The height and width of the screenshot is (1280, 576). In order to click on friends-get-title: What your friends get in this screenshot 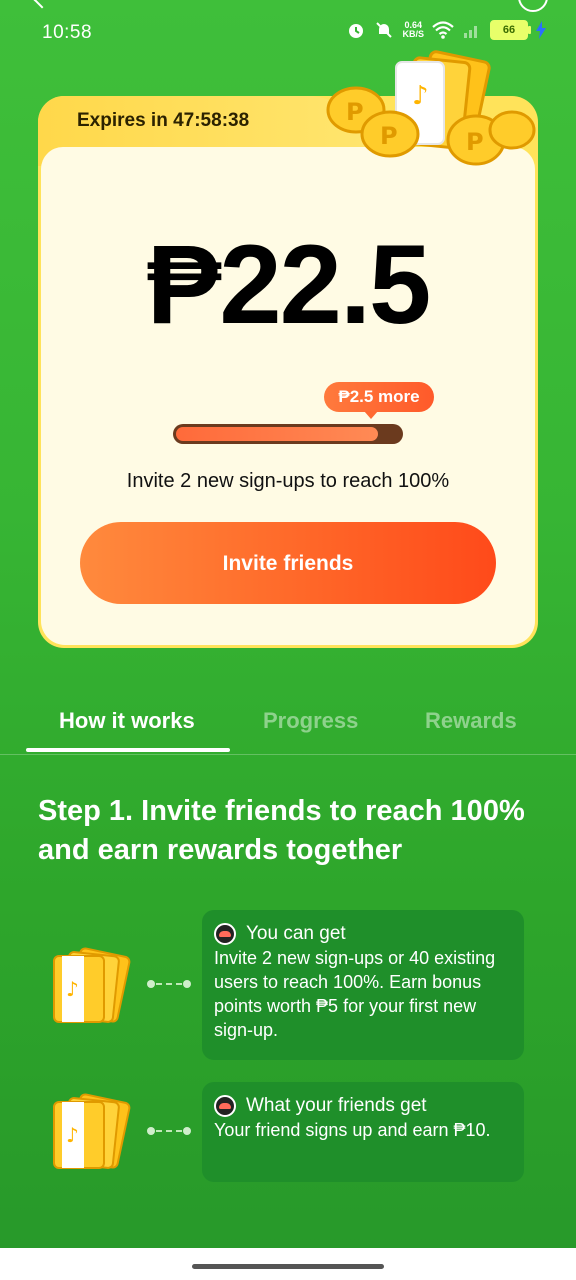, I will do `click(336, 1105)`.